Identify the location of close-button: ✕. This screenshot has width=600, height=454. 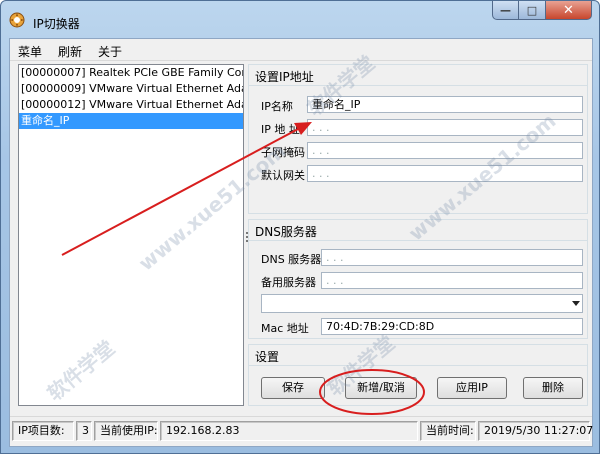
(569, 10).